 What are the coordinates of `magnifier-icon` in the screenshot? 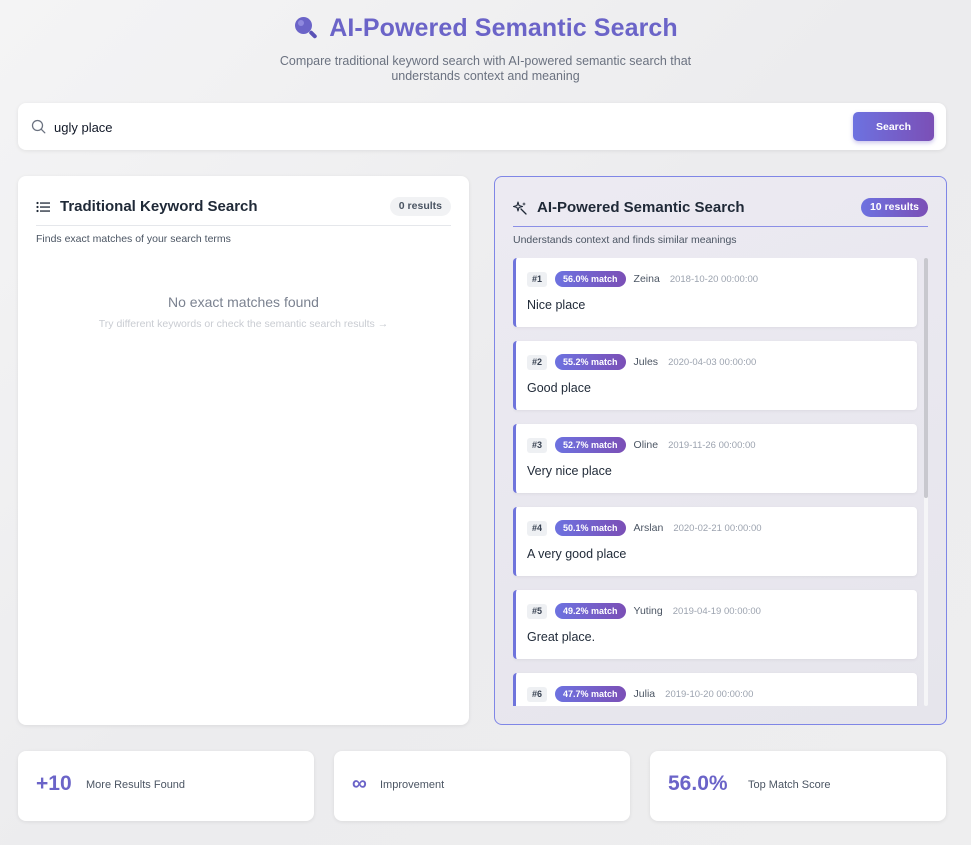 It's located at (306, 28).